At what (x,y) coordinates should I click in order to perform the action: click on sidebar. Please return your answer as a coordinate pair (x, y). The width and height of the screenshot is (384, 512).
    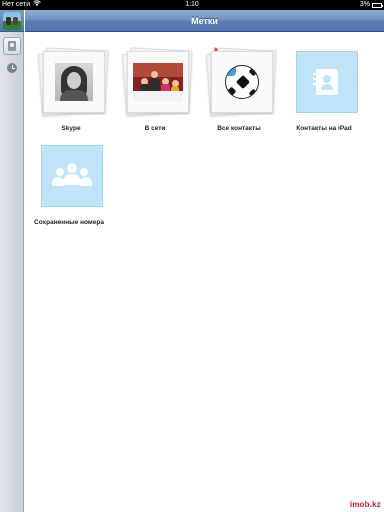
    Looking at the image, I should click on (12, 261).